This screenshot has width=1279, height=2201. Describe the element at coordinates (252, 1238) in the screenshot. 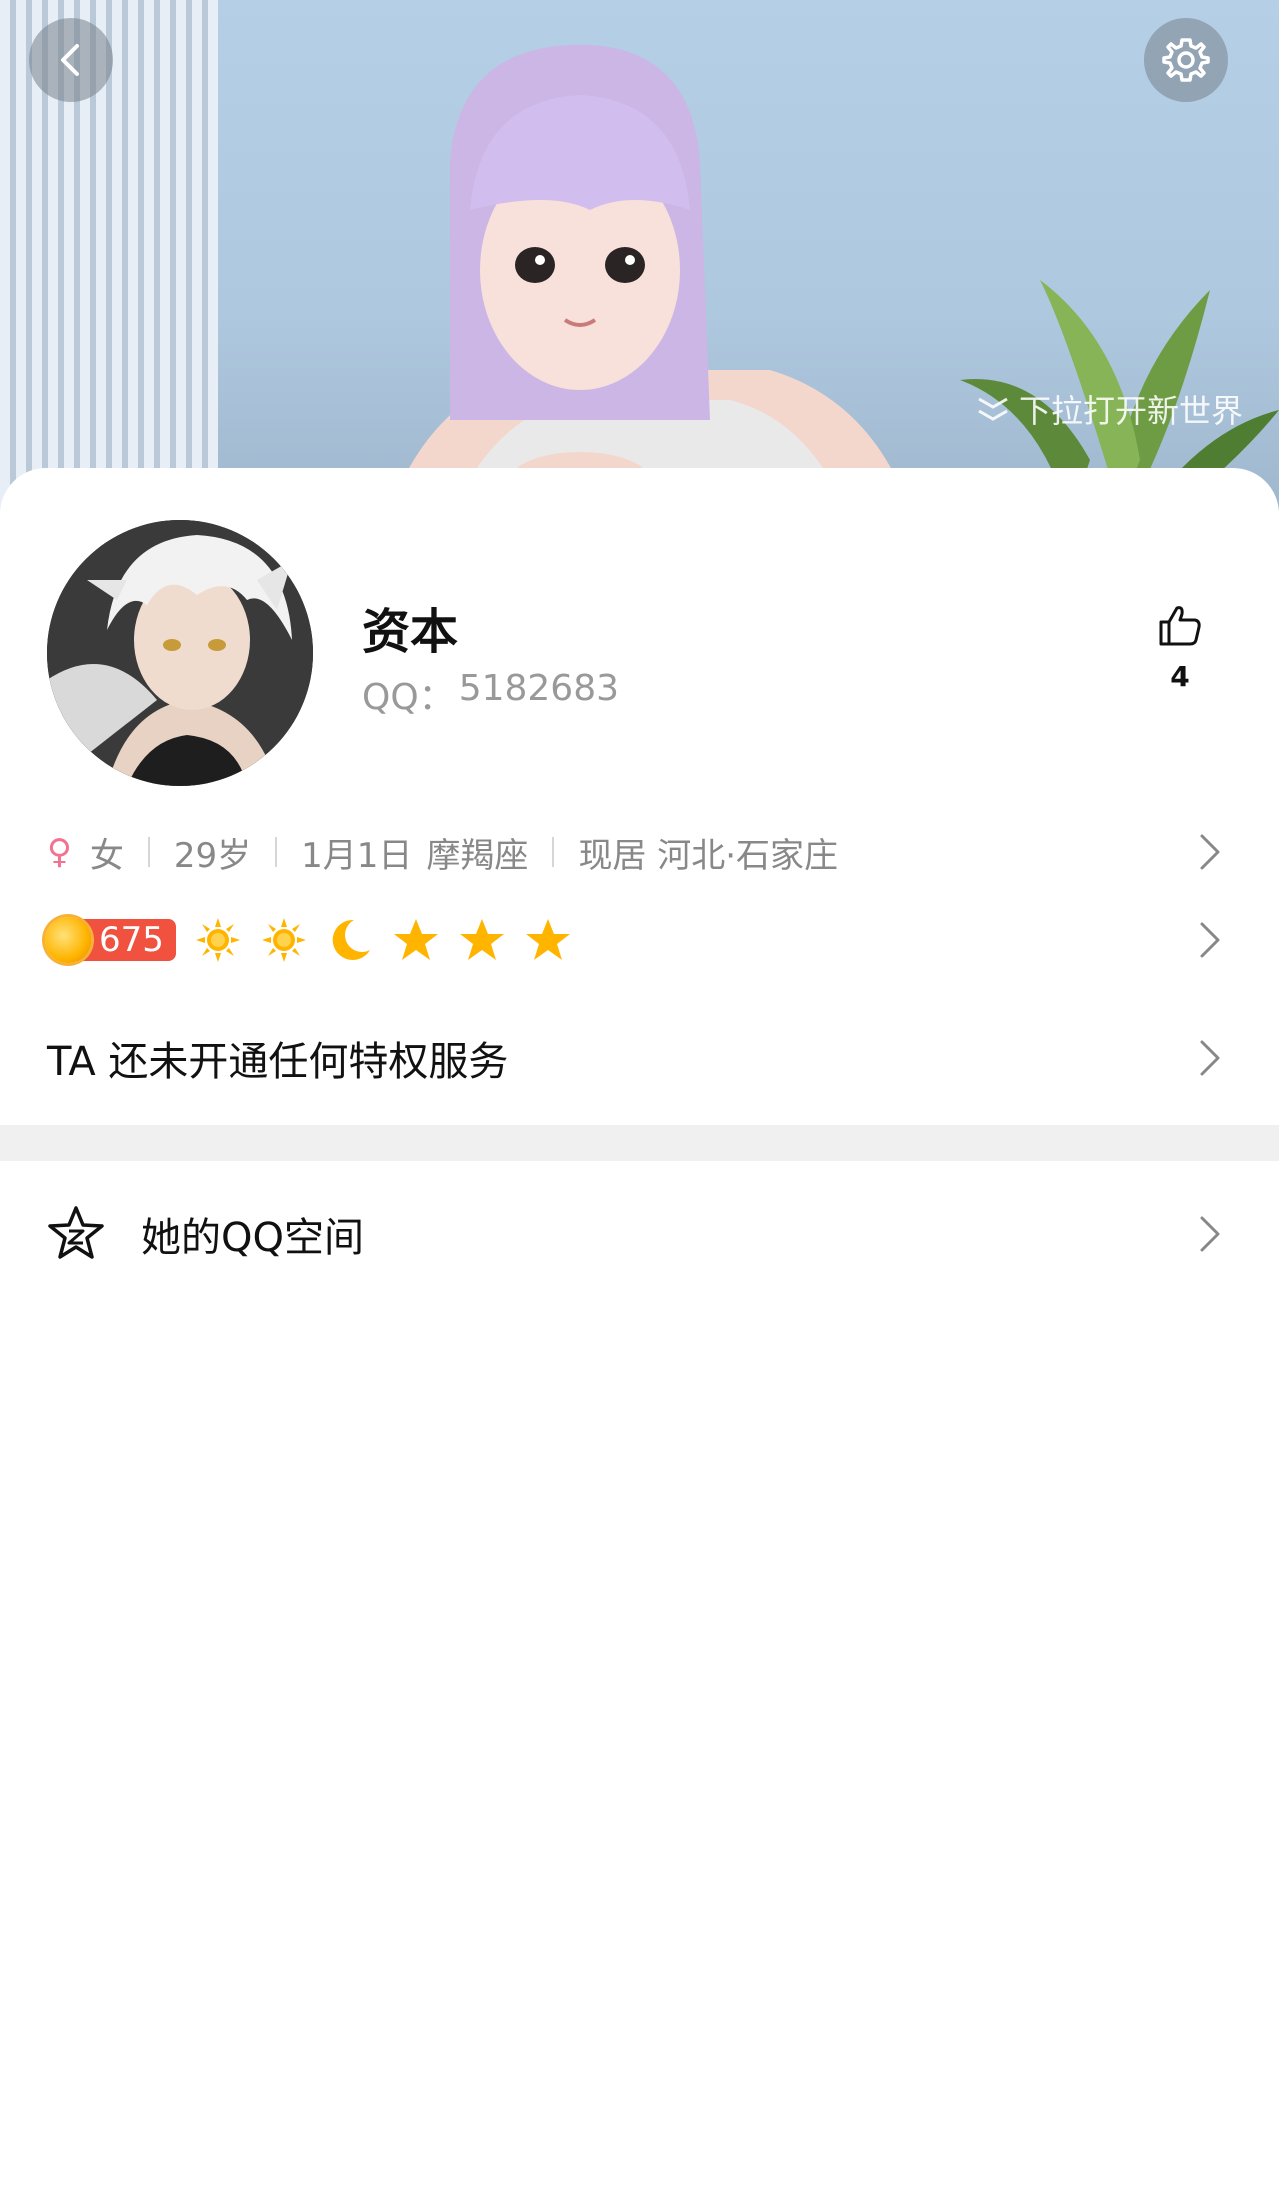

I see `qq-zone-text: 她的QQ空间` at that location.